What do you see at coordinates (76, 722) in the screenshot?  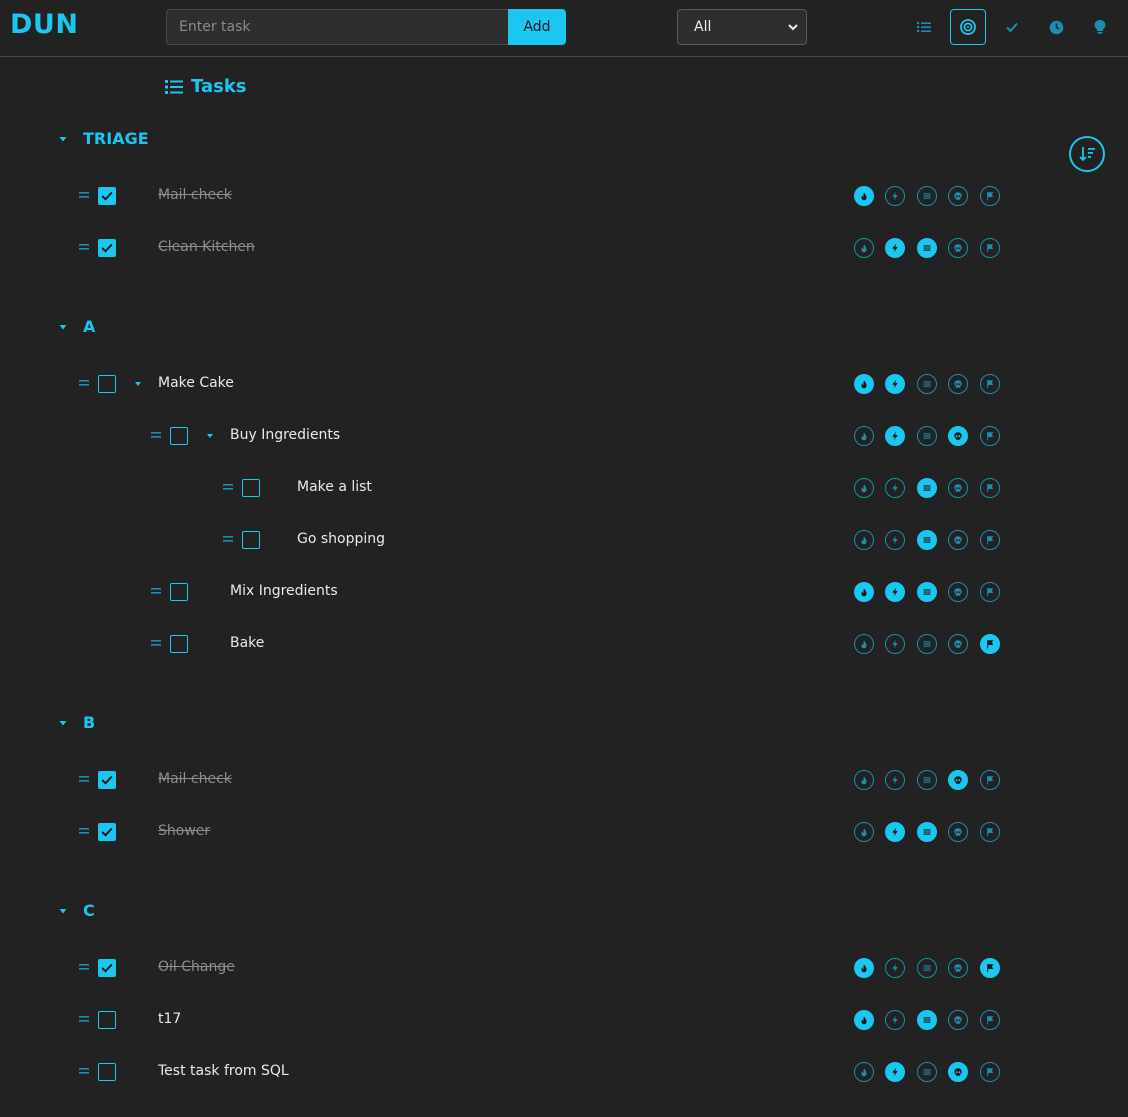 I see `group-header: B` at bounding box center [76, 722].